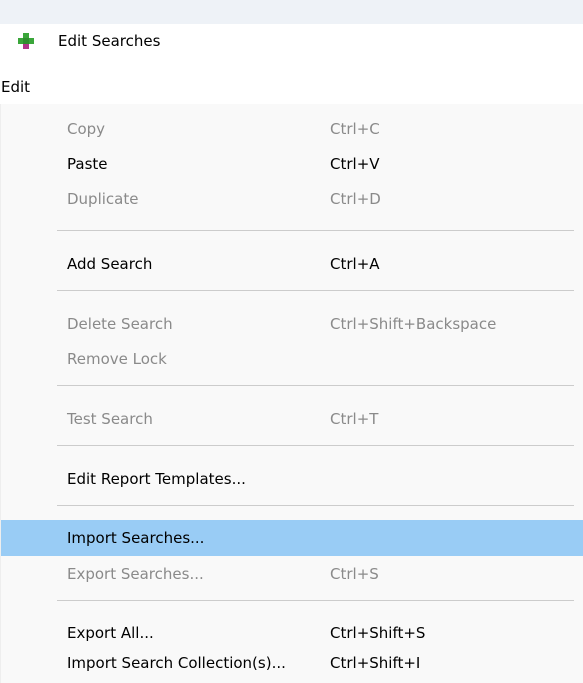  I want to click on menu-item-export-searches: Export Searches... Ctrl+S, so click(297, 574).